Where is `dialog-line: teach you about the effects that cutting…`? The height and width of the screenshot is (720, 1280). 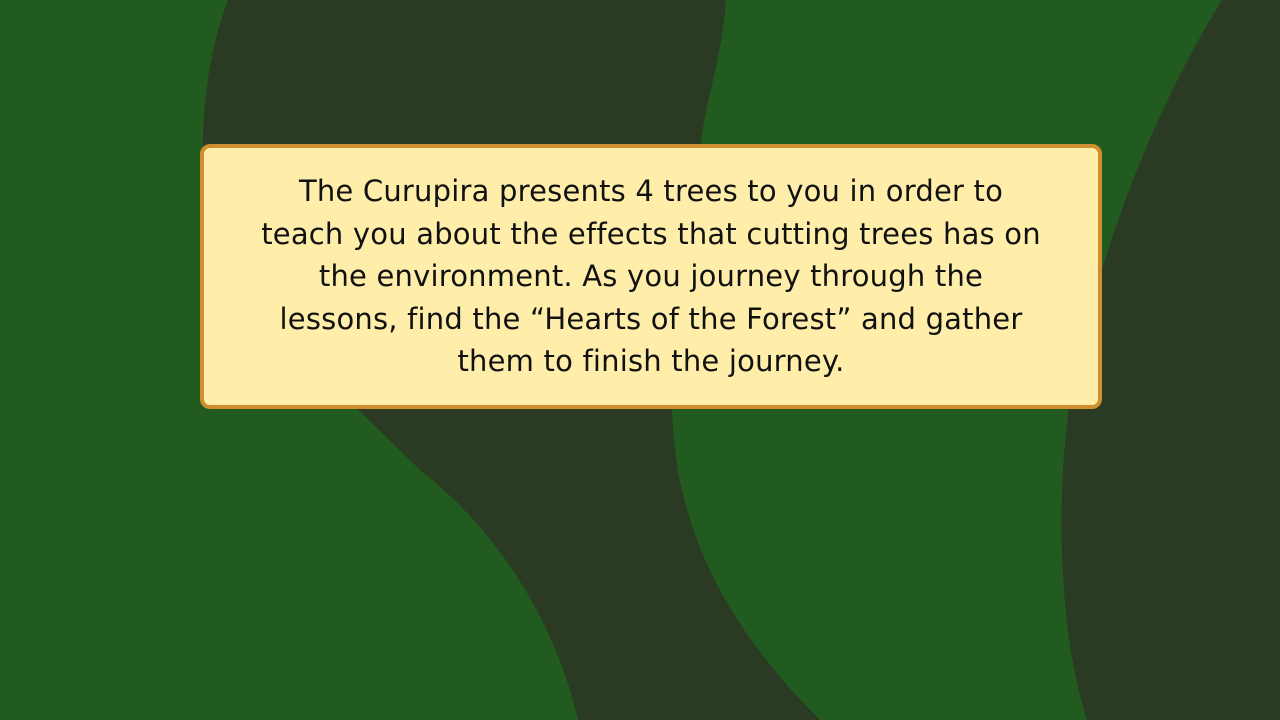 dialog-line: teach you about the effects that cutting… is located at coordinates (651, 233).